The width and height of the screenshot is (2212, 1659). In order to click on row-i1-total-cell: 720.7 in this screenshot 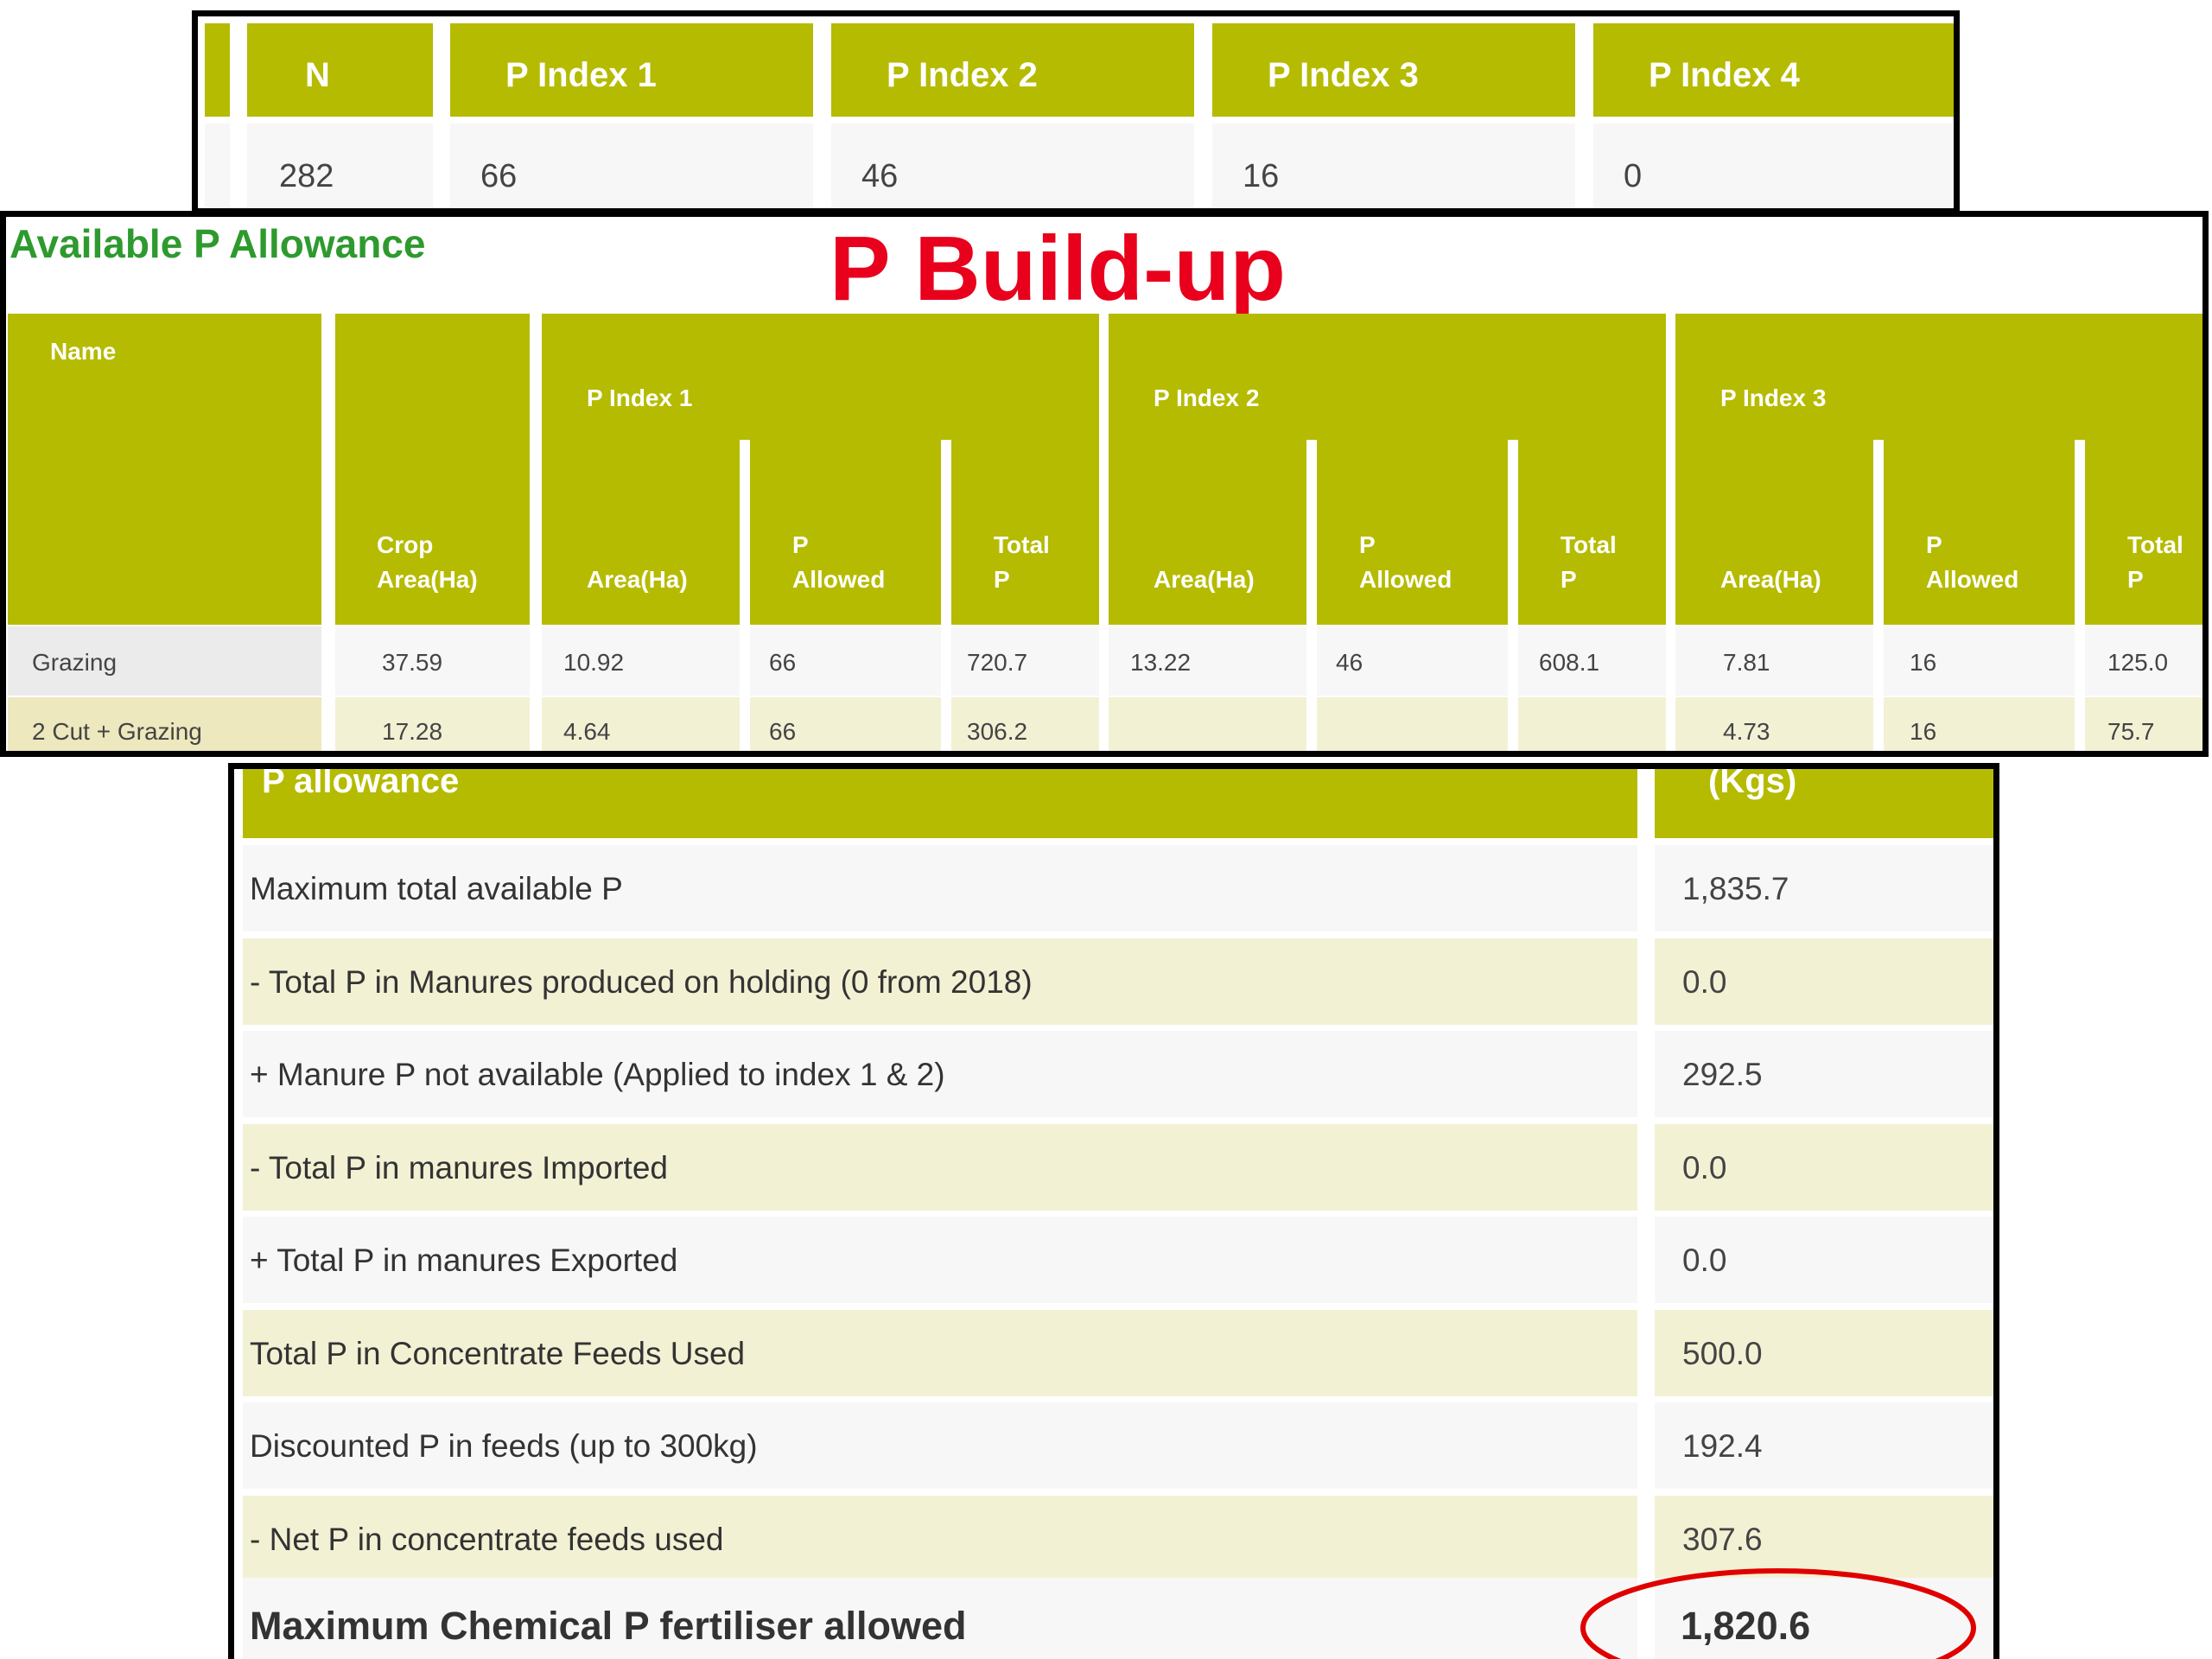, I will do `click(1025, 661)`.